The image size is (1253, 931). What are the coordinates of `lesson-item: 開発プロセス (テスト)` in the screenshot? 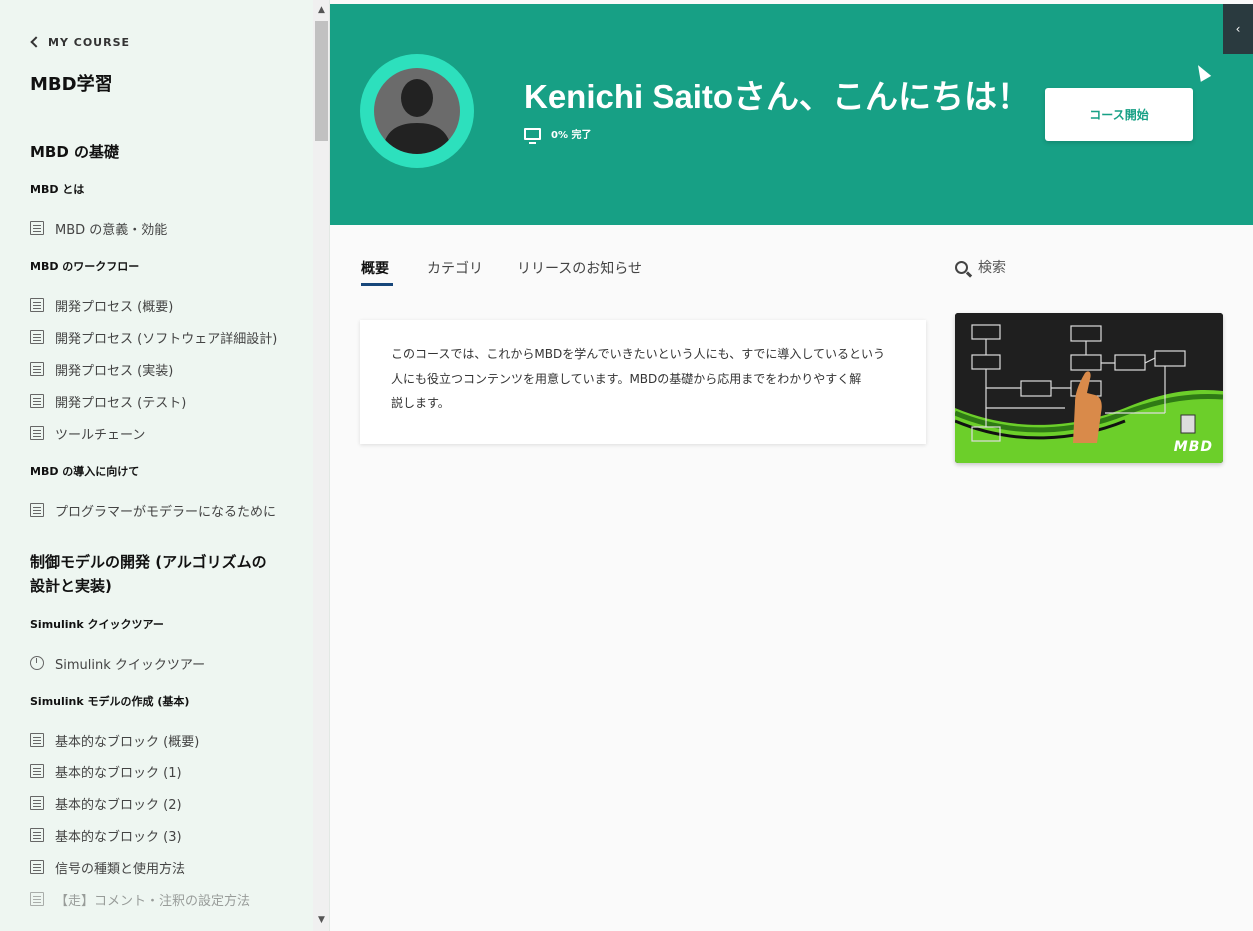 It's located at (171, 401).